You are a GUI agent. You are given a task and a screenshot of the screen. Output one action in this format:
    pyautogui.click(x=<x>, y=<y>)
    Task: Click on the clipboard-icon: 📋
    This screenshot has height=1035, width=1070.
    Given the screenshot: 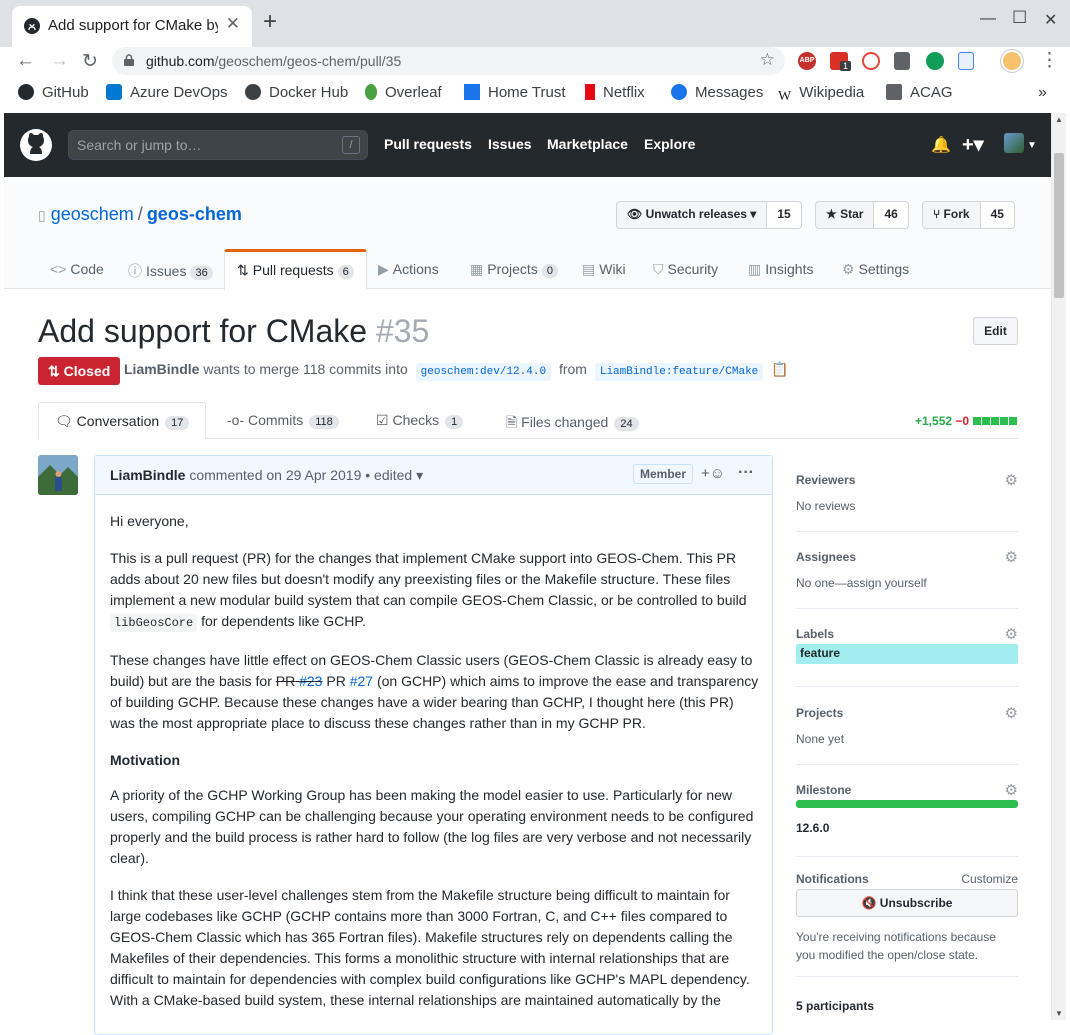 What is the action you would take?
    pyautogui.click(x=779, y=369)
    